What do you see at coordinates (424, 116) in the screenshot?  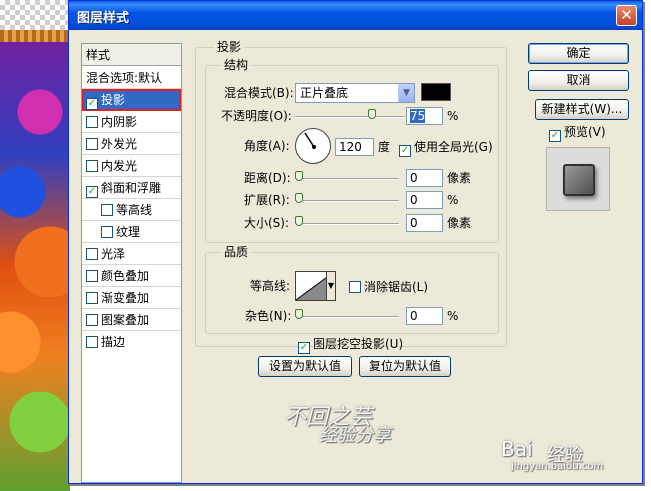 I see `opacity-input: 75` at bounding box center [424, 116].